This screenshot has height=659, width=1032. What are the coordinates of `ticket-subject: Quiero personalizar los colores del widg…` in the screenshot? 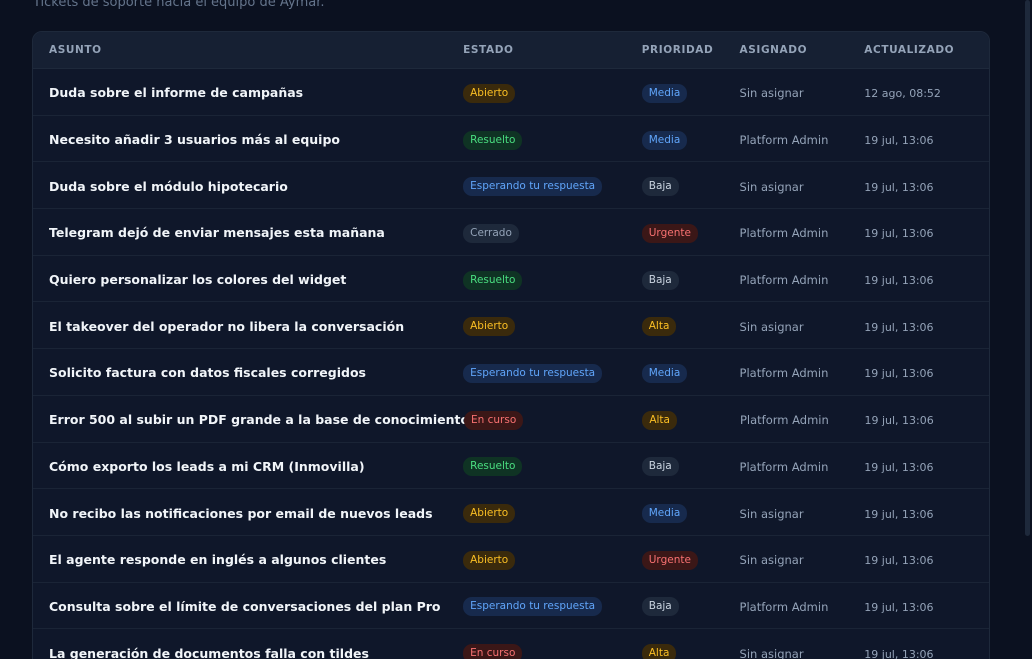 It's located at (197, 279).